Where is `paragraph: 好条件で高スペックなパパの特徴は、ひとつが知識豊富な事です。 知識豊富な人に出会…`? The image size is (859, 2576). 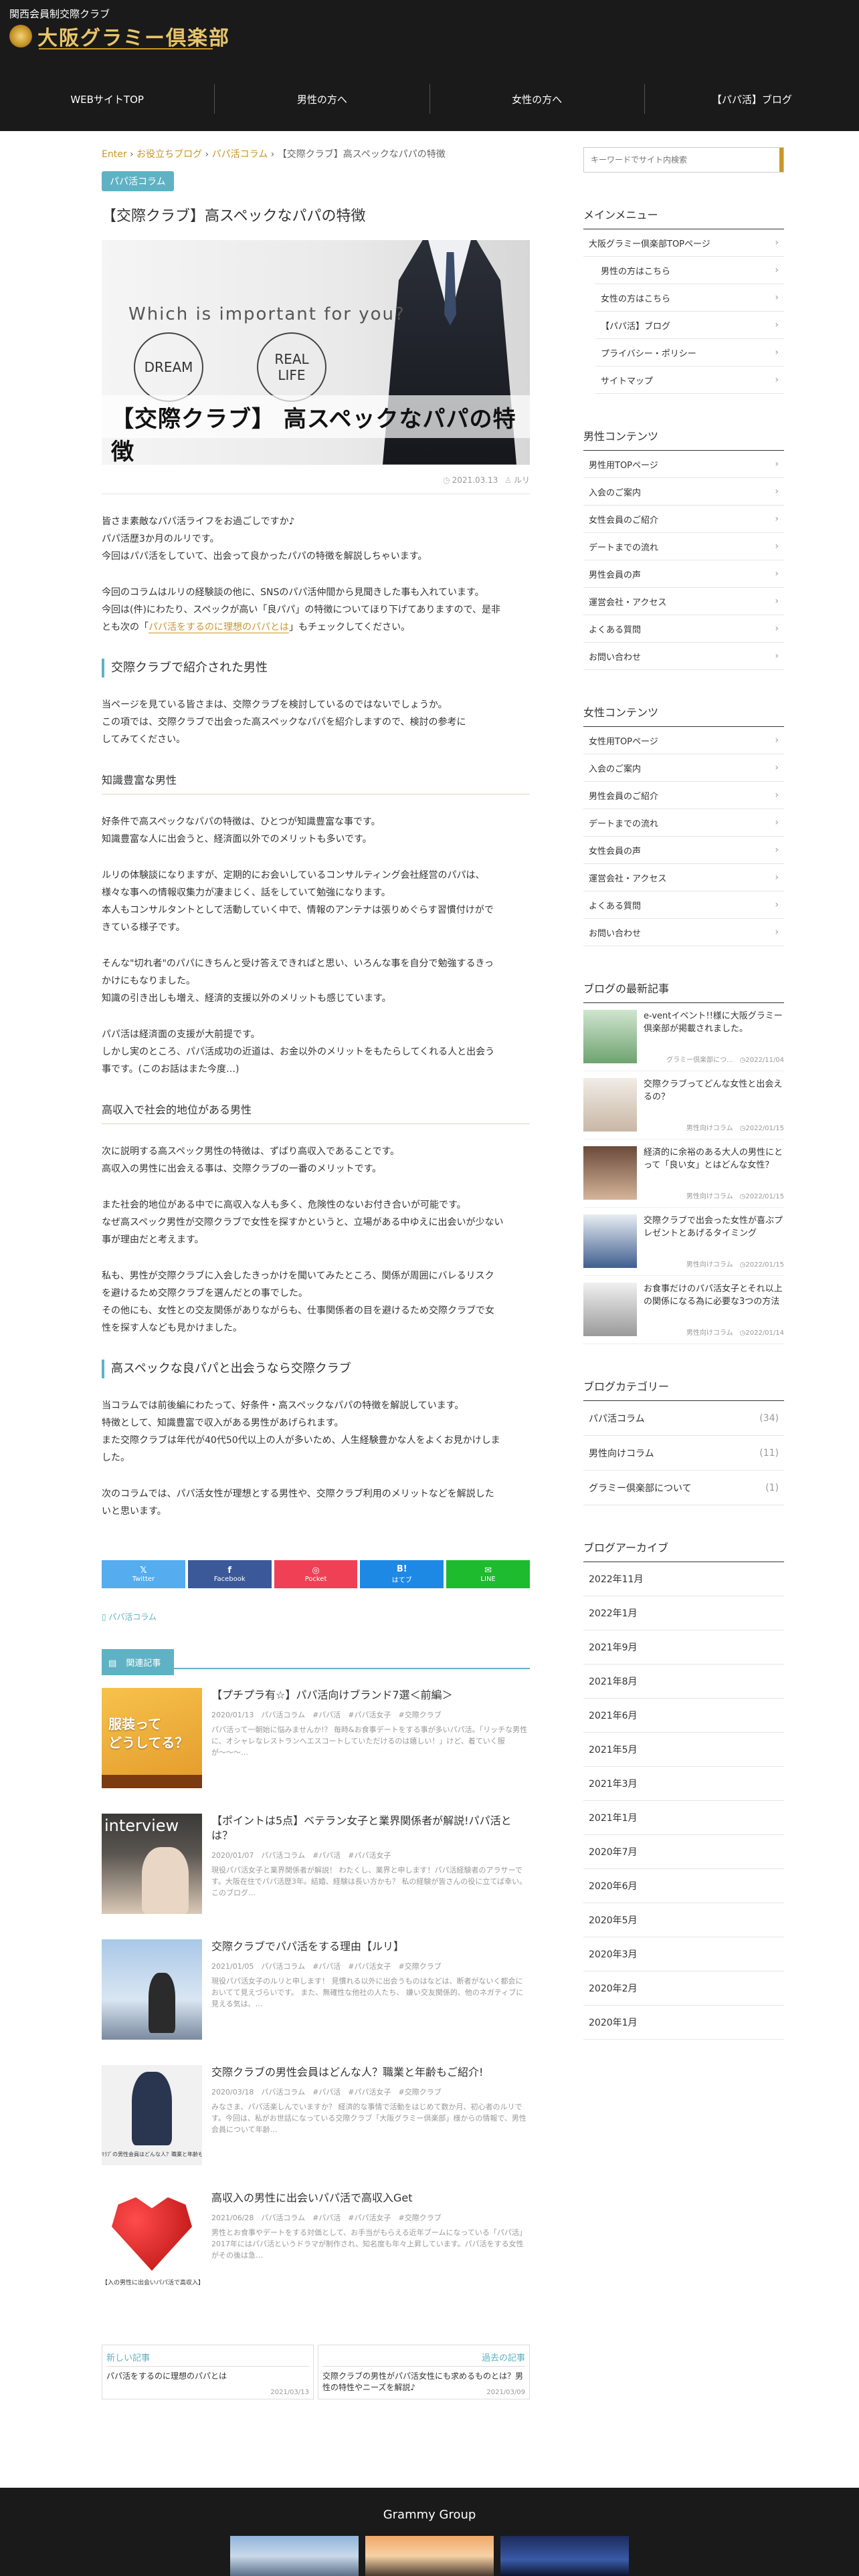
paragraph: 好条件で高スペックなパパの特徴は、ひとつが知識豊富な事です。 知識豊富な人に出会… is located at coordinates (316, 830).